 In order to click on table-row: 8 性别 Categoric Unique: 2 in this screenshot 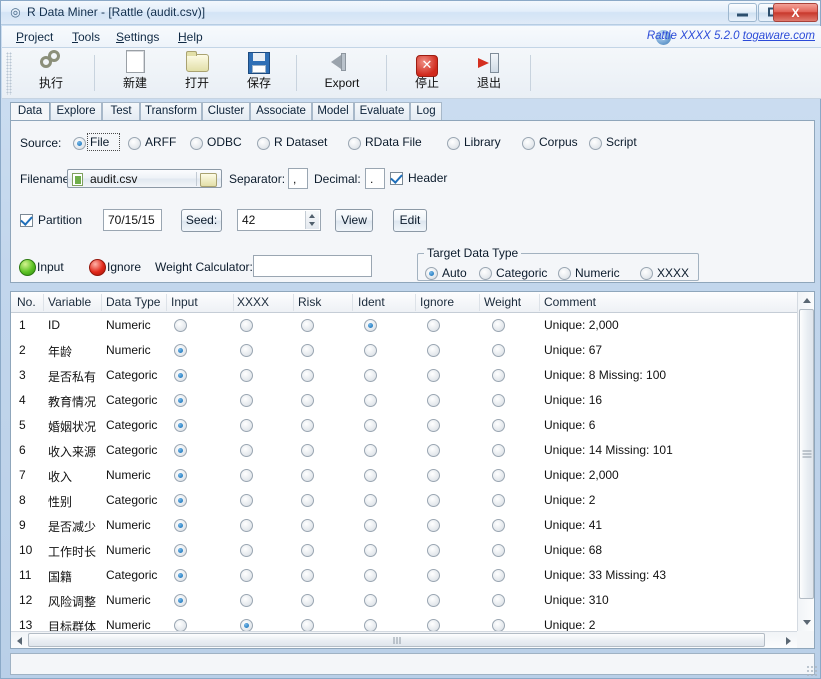, I will do `click(404, 500)`.